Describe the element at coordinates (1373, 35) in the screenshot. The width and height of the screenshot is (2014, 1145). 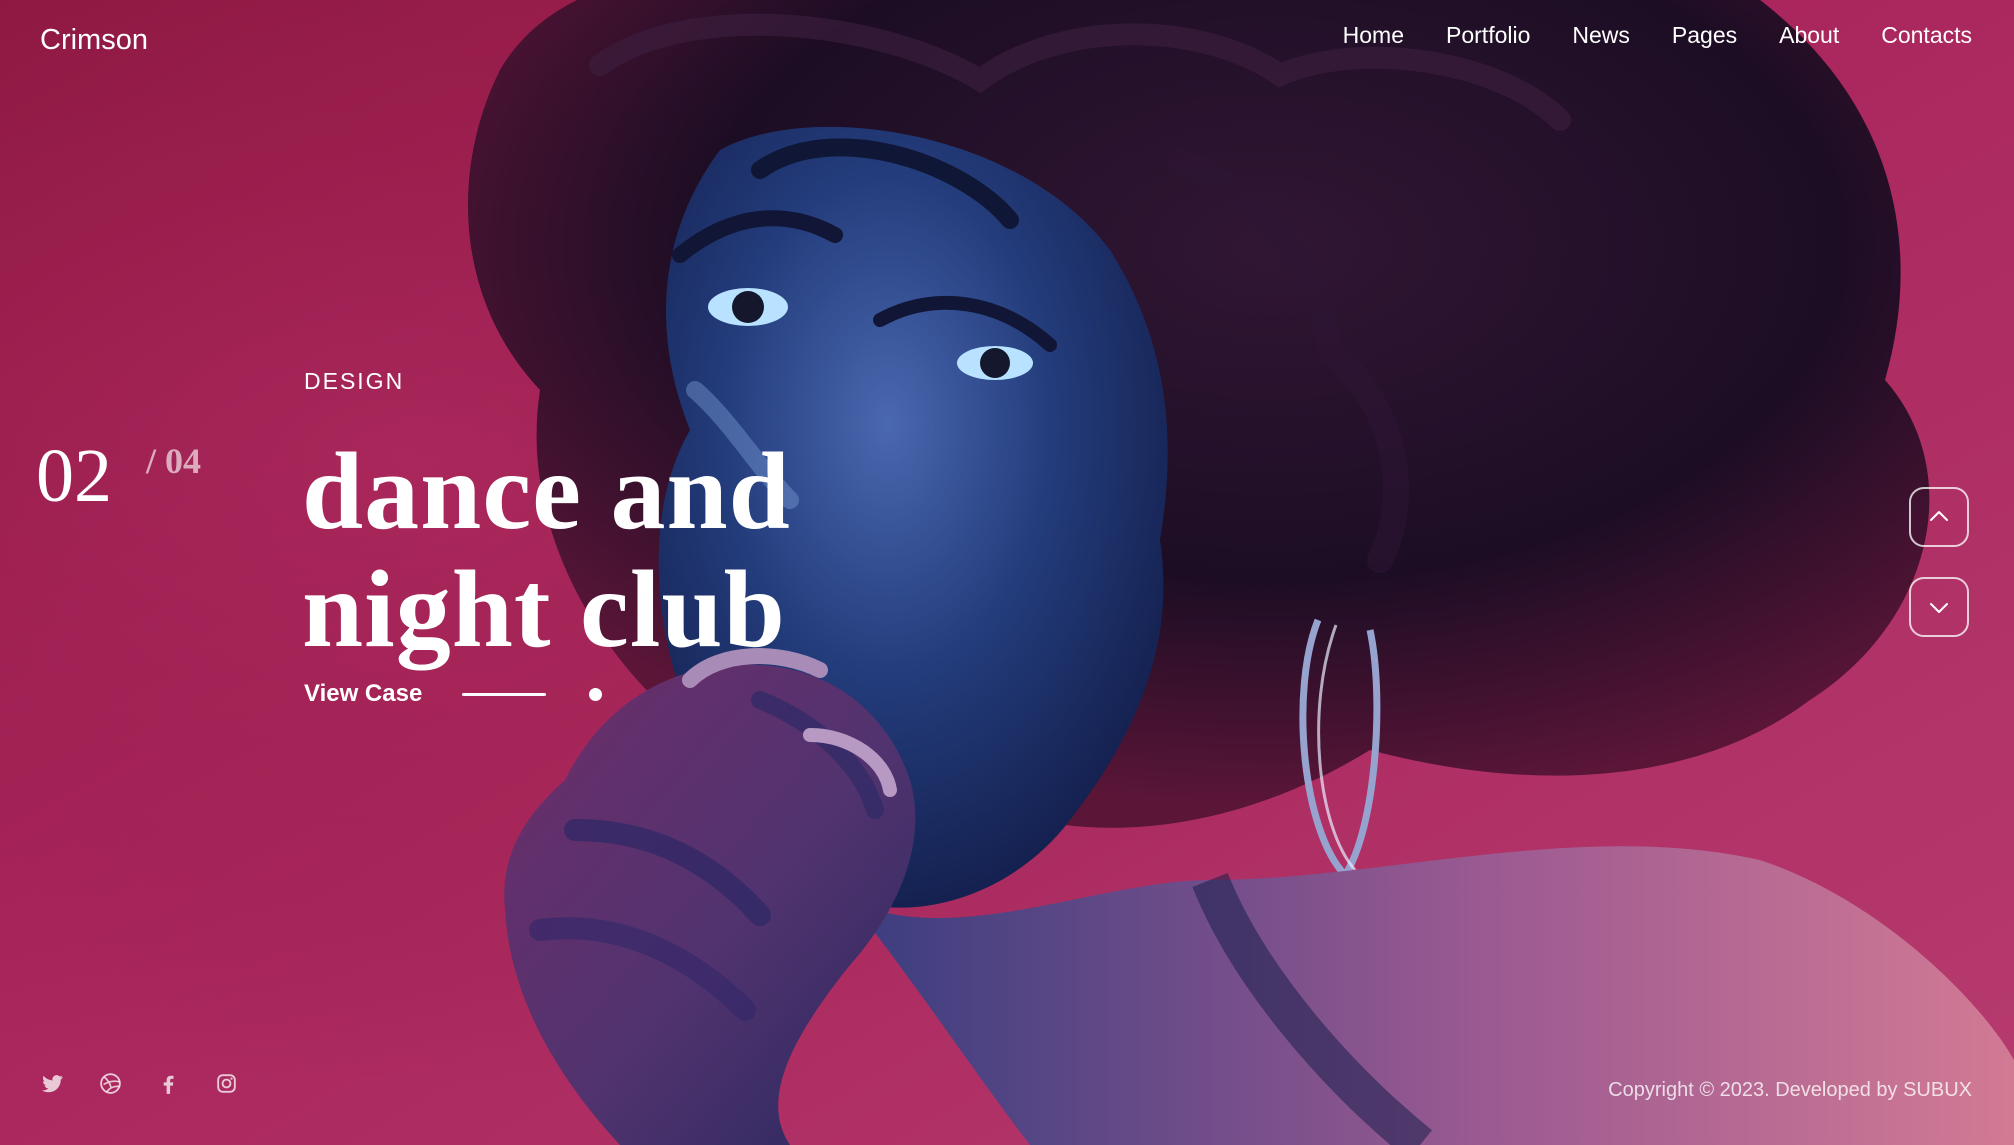
I see `nav-home-link: Home` at that location.